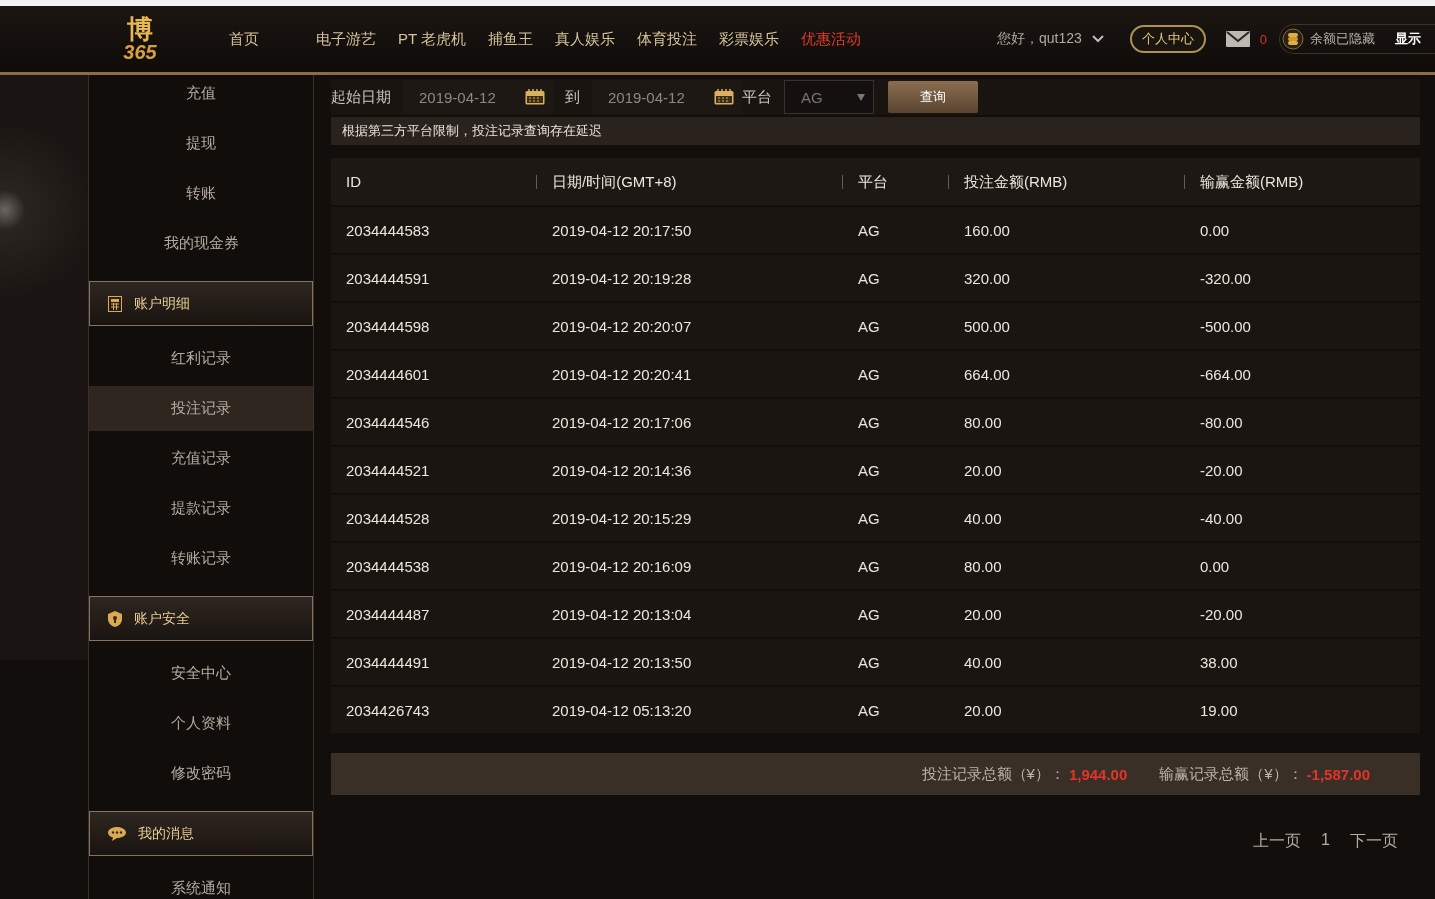 This screenshot has width=1435, height=899. Describe the element at coordinates (689, 181) in the screenshot. I see `column-header: 日期/时间(GMT+8)` at that location.